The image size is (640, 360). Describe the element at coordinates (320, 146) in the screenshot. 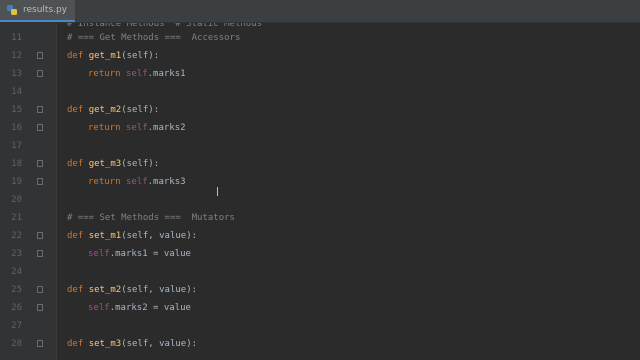

I see `code-line: 17` at that location.